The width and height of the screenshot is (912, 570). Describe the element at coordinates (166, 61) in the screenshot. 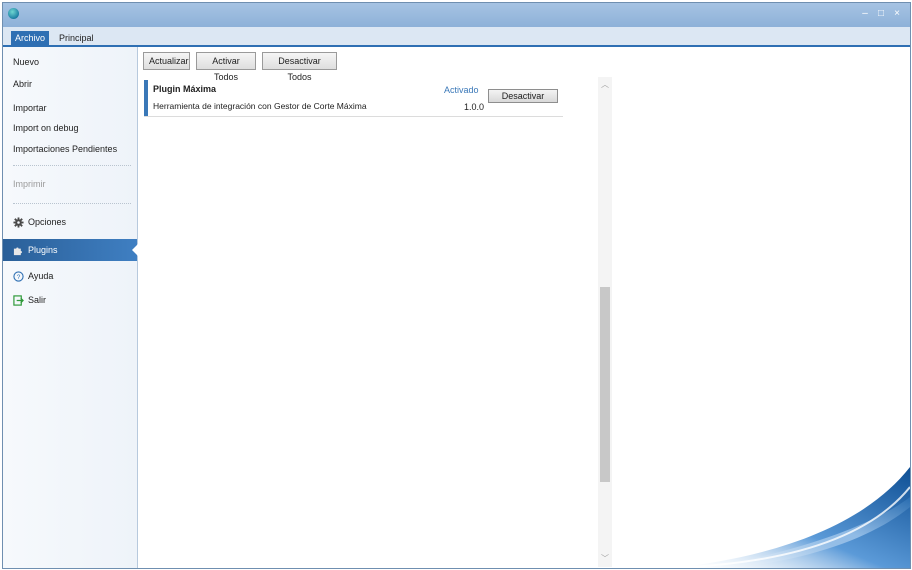

I see `refresh-button: Actualizar` at that location.